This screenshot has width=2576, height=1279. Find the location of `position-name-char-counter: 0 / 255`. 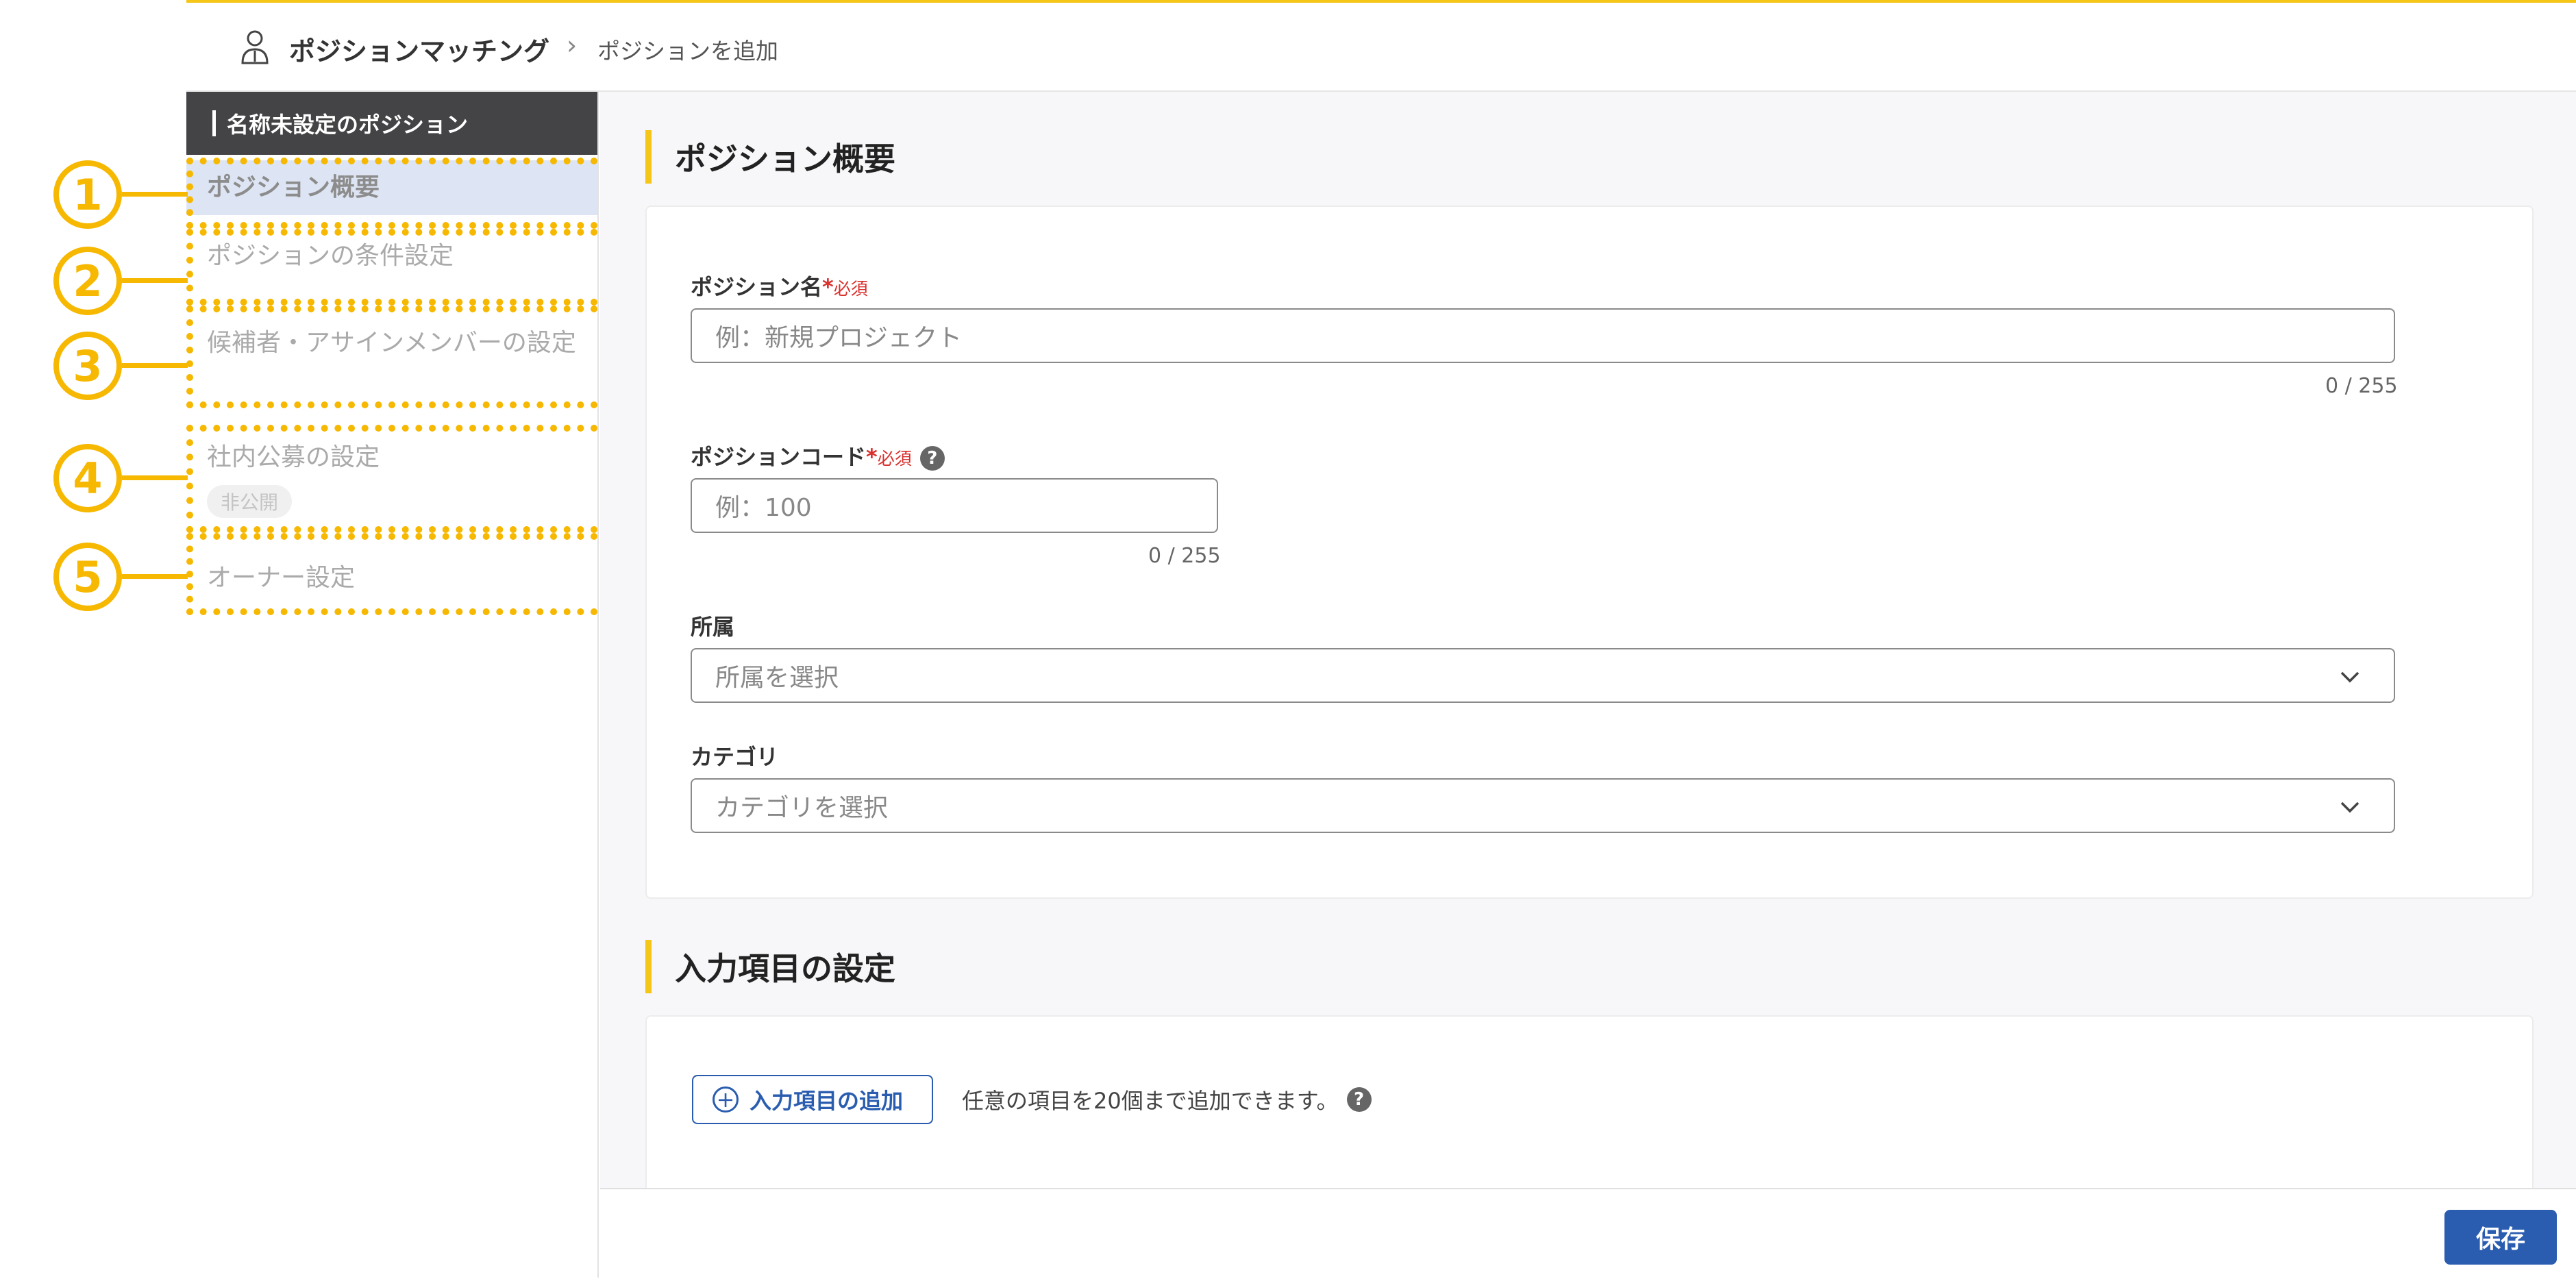

position-name-char-counter: 0 / 255 is located at coordinates (2361, 386).